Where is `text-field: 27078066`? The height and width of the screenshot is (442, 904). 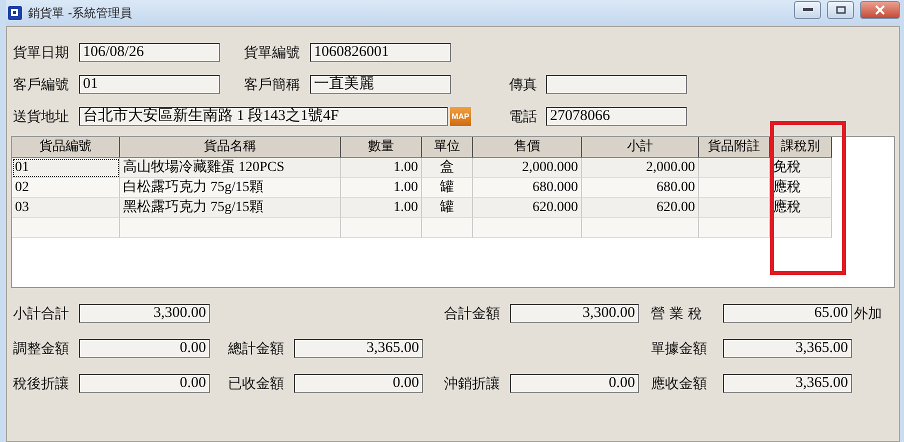
text-field: 27078066 is located at coordinates (616, 116).